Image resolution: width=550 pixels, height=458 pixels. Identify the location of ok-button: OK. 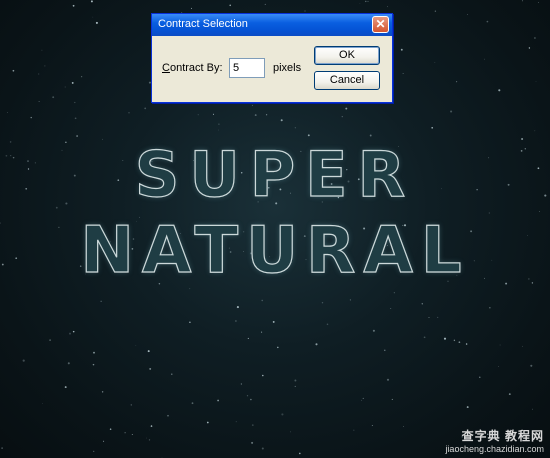
(347, 55).